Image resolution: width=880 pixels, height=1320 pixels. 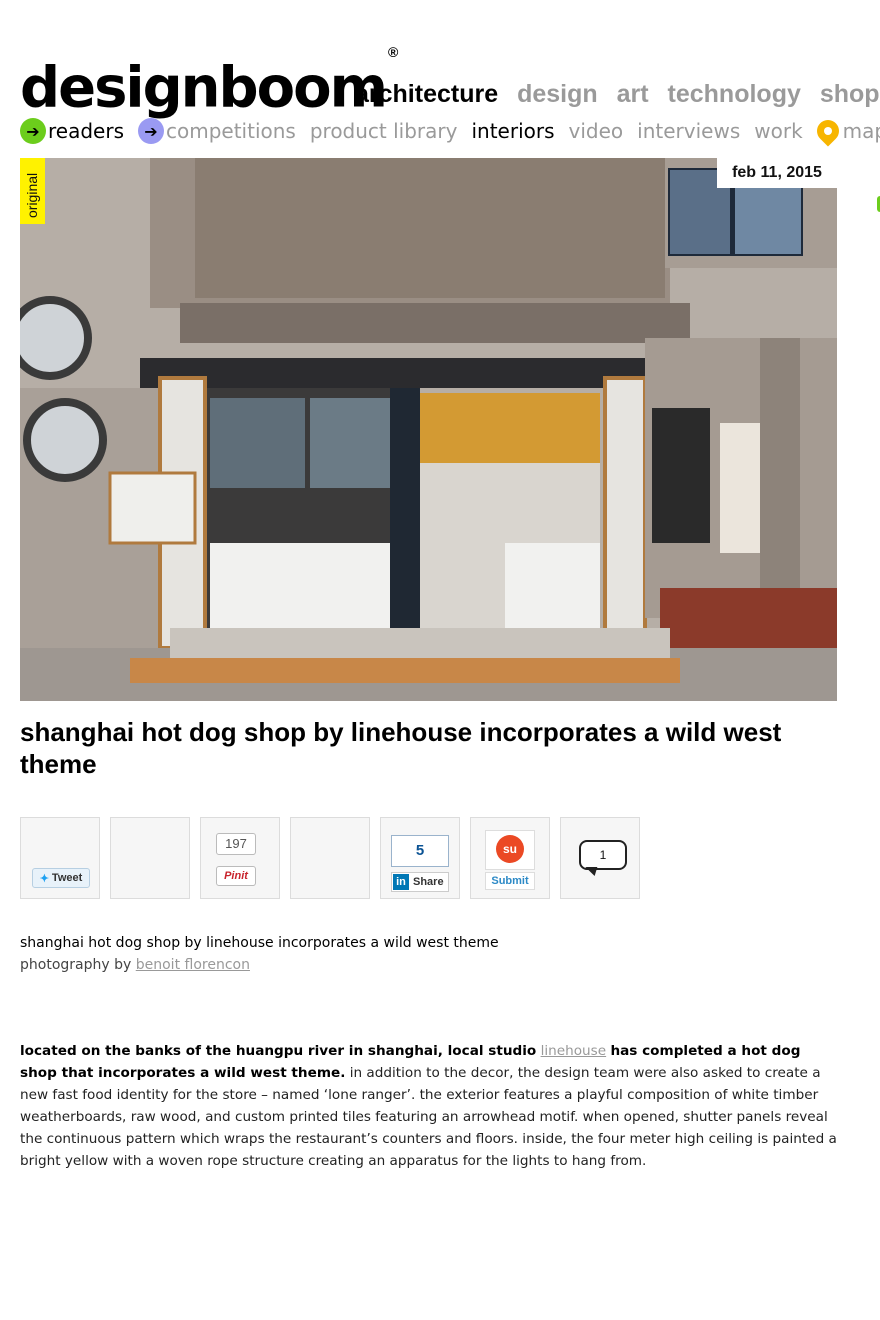 I want to click on subnav-interviews: interviews, so click(x=688, y=131).